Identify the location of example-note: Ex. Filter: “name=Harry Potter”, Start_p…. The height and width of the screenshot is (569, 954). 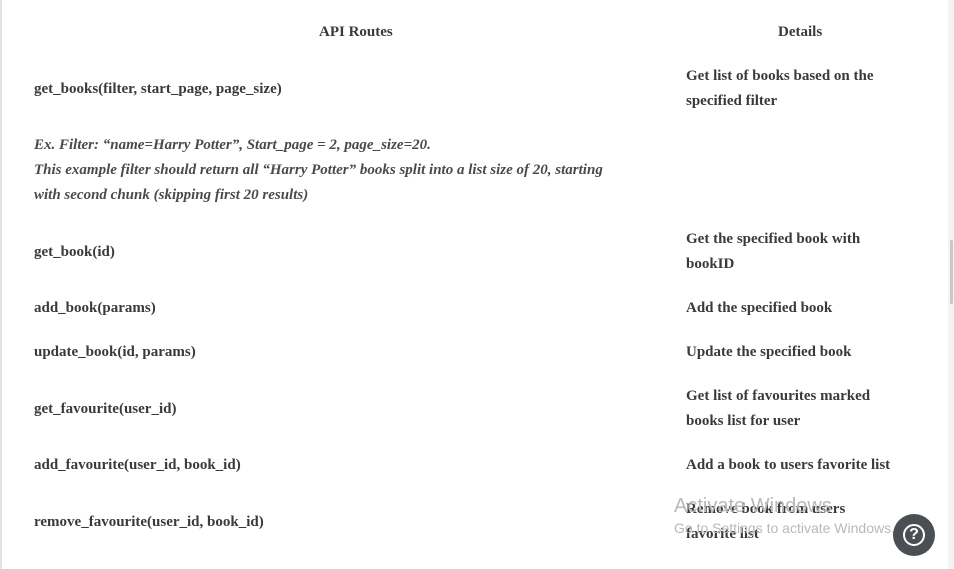
(354, 170).